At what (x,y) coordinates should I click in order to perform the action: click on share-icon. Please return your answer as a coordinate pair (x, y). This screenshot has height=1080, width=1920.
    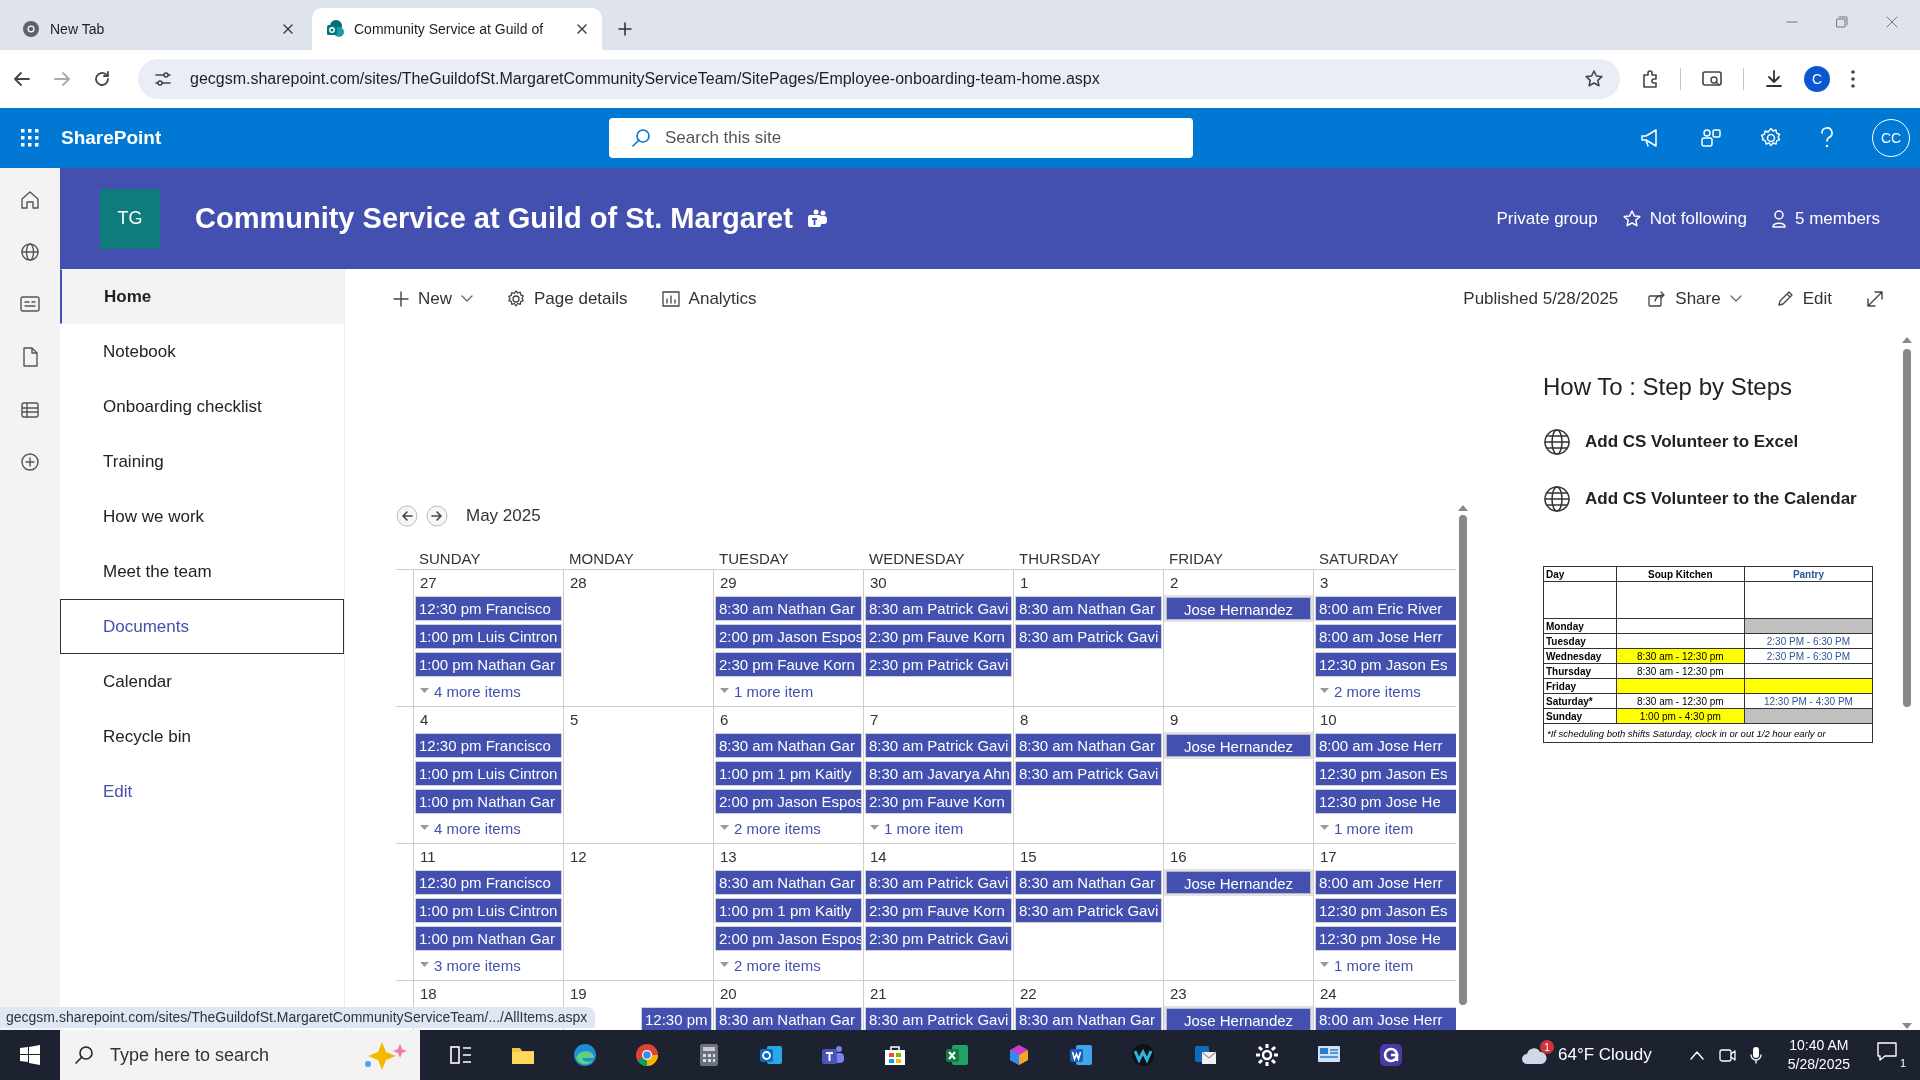
    Looking at the image, I should click on (1711, 138).